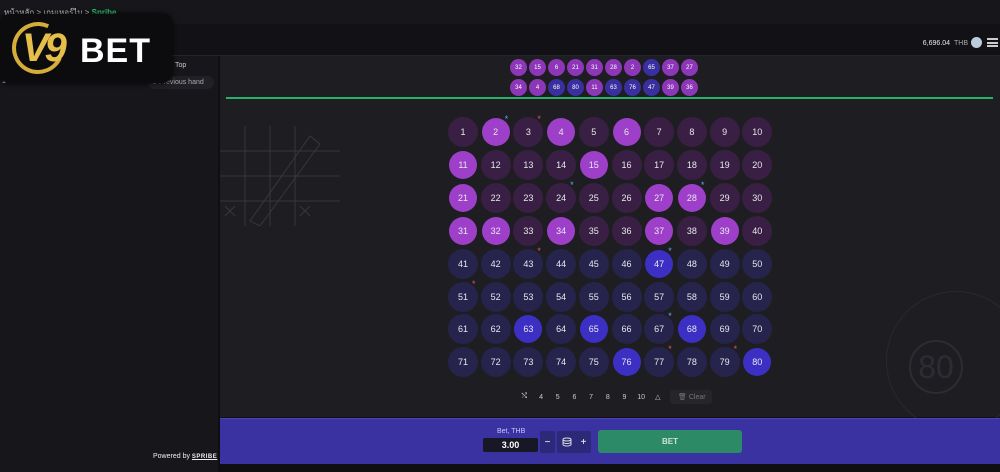  I want to click on number-cell-25: 25, so click(593, 197).